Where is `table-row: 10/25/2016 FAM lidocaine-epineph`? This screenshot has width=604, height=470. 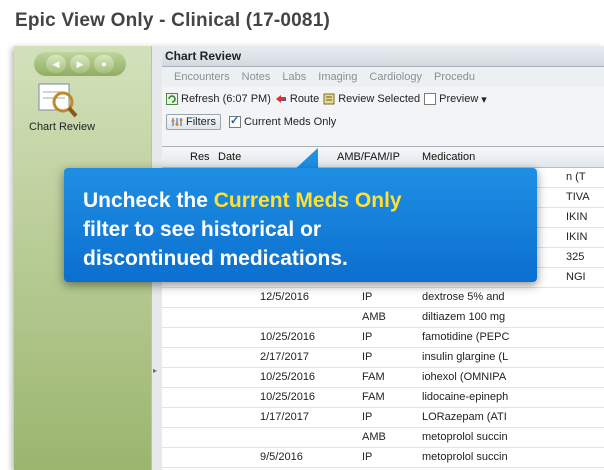
table-row: 10/25/2016 FAM lidocaine-epineph is located at coordinates (383, 398).